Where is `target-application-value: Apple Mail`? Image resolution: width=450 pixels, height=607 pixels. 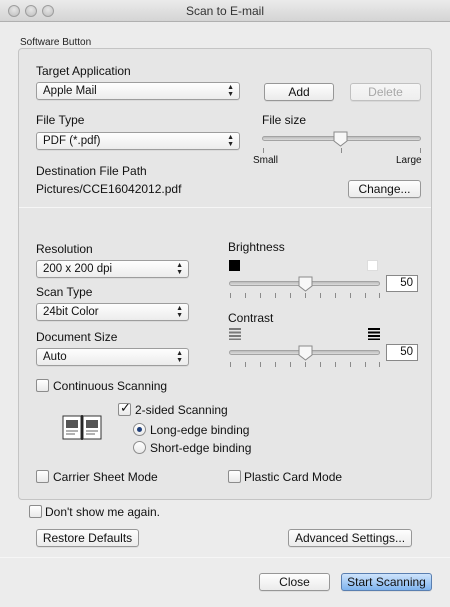 target-application-value: Apple Mail is located at coordinates (70, 91).